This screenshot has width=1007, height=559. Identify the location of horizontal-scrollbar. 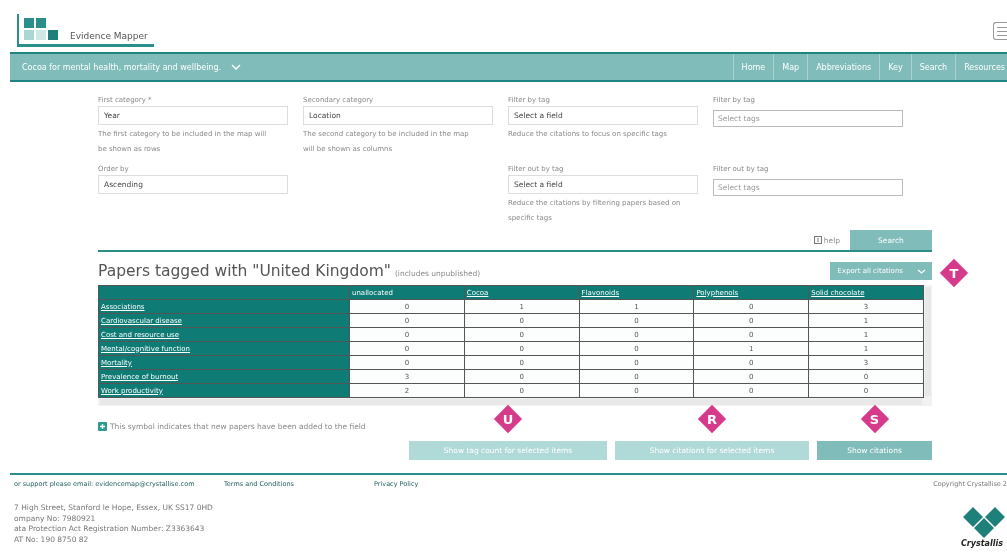
(511, 402).